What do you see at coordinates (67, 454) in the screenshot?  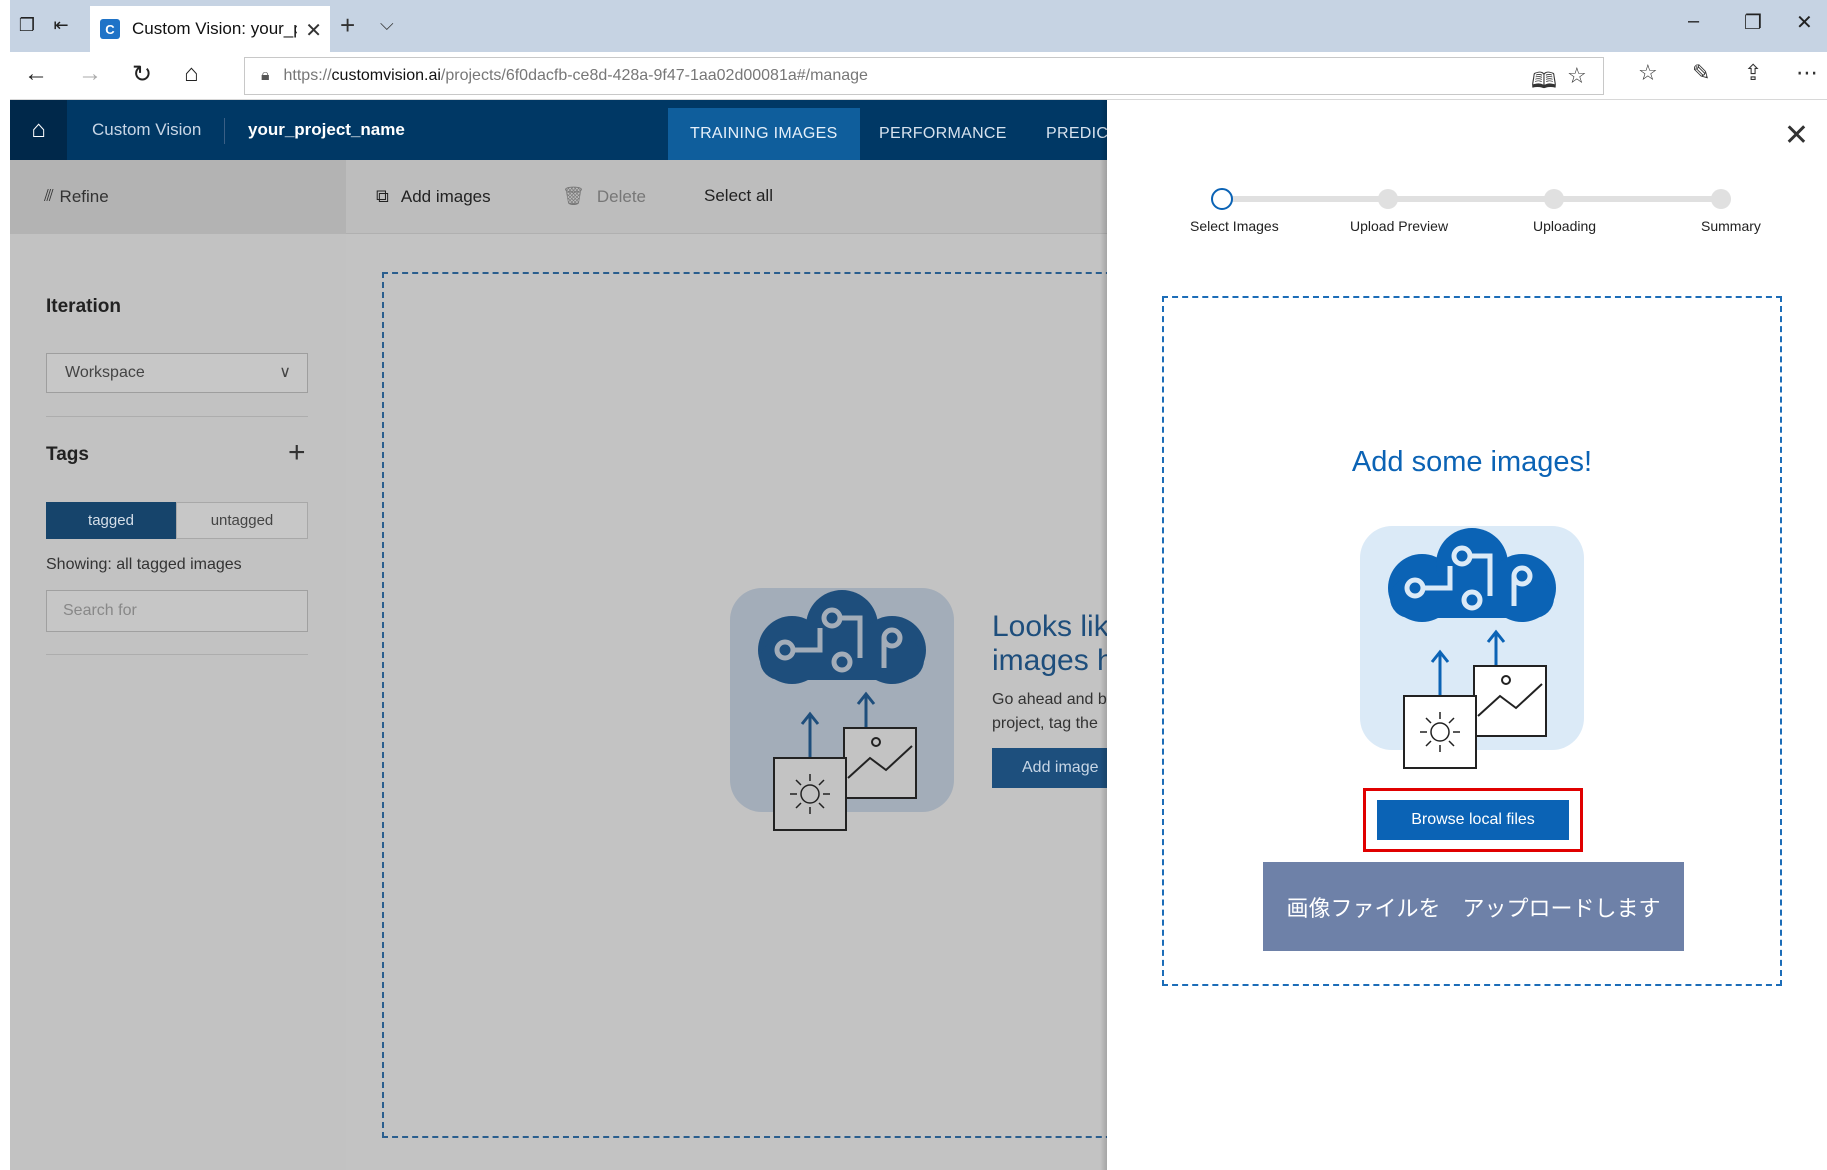 I see `tags-heading: Tags` at bounding box center [67, 454].